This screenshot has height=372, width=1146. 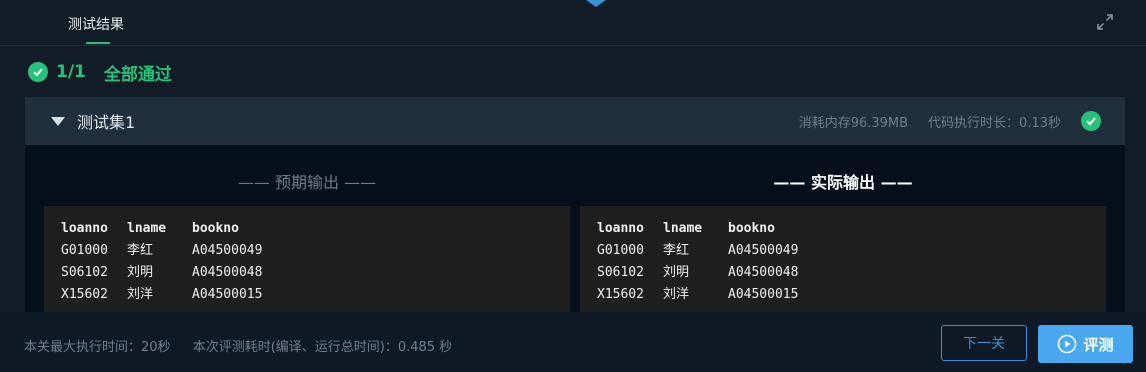 What do you see at coordinates (307, 182) in the screenshot?
I see `expected-output-title: —— 预期输出 ——` at bounding box center [307, 182].